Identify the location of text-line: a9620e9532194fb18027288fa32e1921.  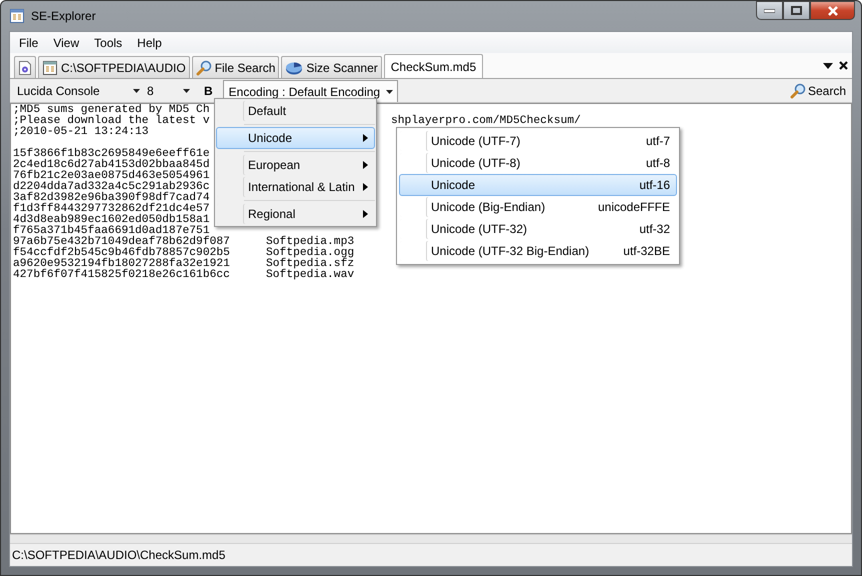
(121, 264).